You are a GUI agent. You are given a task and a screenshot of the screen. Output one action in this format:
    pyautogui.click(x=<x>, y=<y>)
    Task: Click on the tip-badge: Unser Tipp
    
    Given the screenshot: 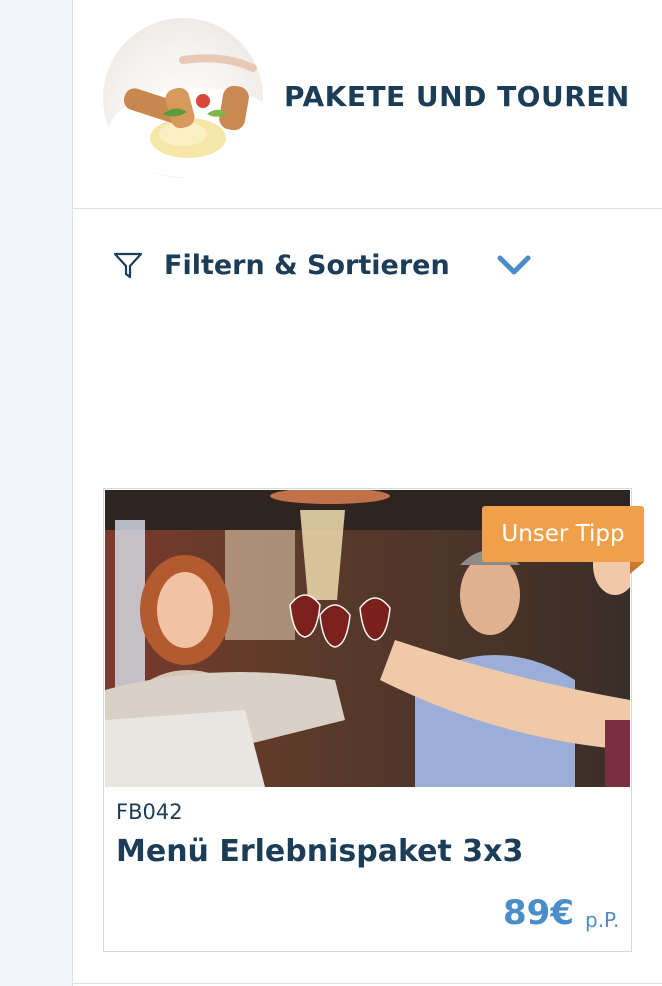 What is the action you would take?
    pyautogui.click(x=563, y=534)
    